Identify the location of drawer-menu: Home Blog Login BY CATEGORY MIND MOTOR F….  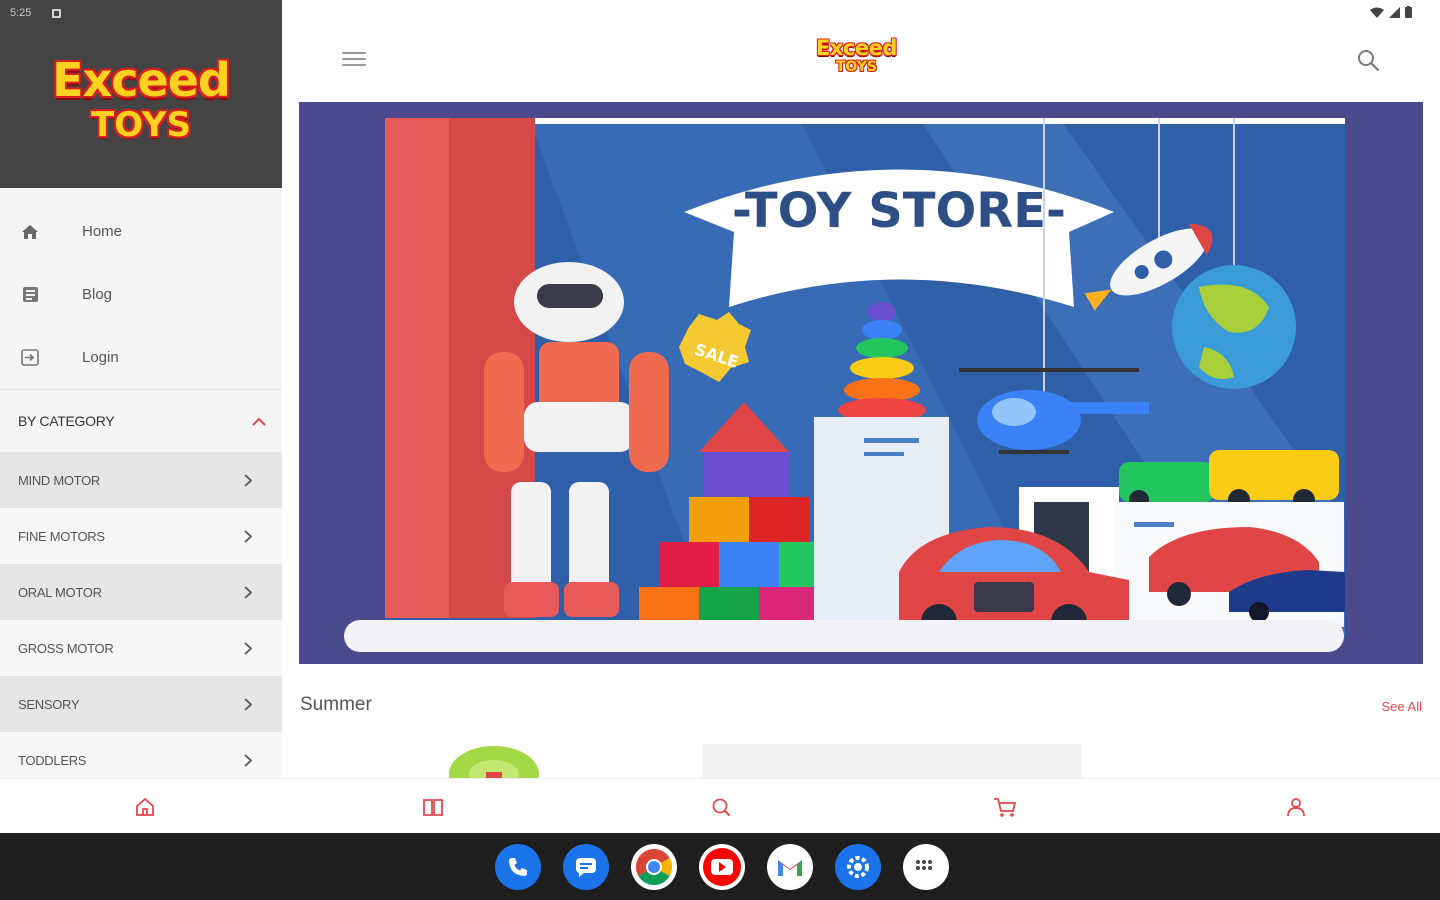
(141, 483).